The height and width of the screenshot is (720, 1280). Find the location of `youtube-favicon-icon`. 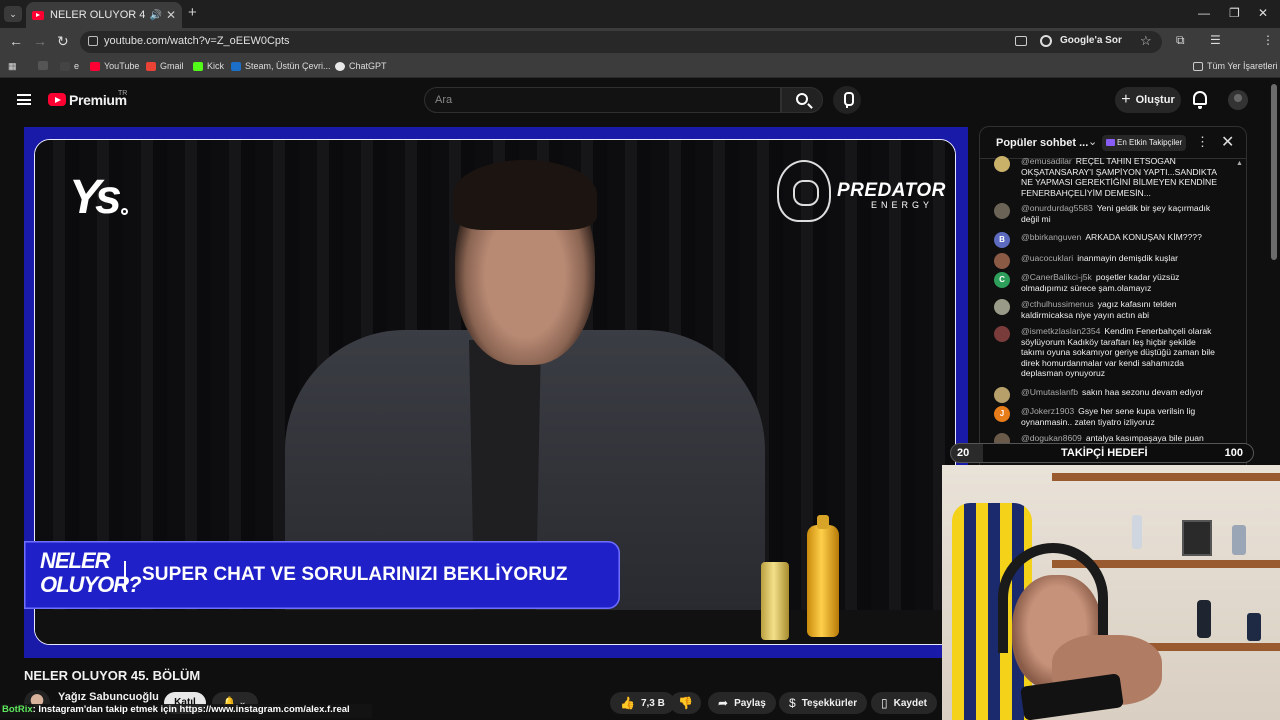

youtube-favicon-icon is located at coordinates (38, 15).